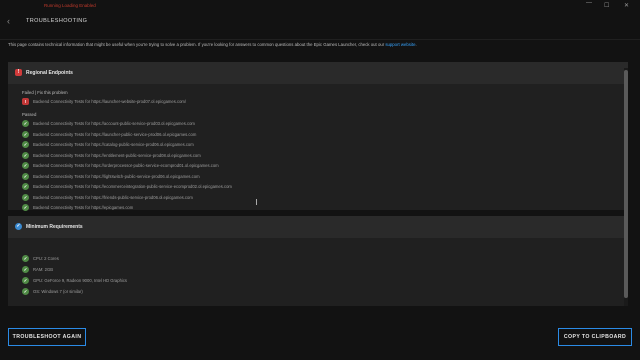  What do you see at coordinates (626, 184) in the screenshot?
I see `scrollbar-thumb` at bounding box center [626, 184].